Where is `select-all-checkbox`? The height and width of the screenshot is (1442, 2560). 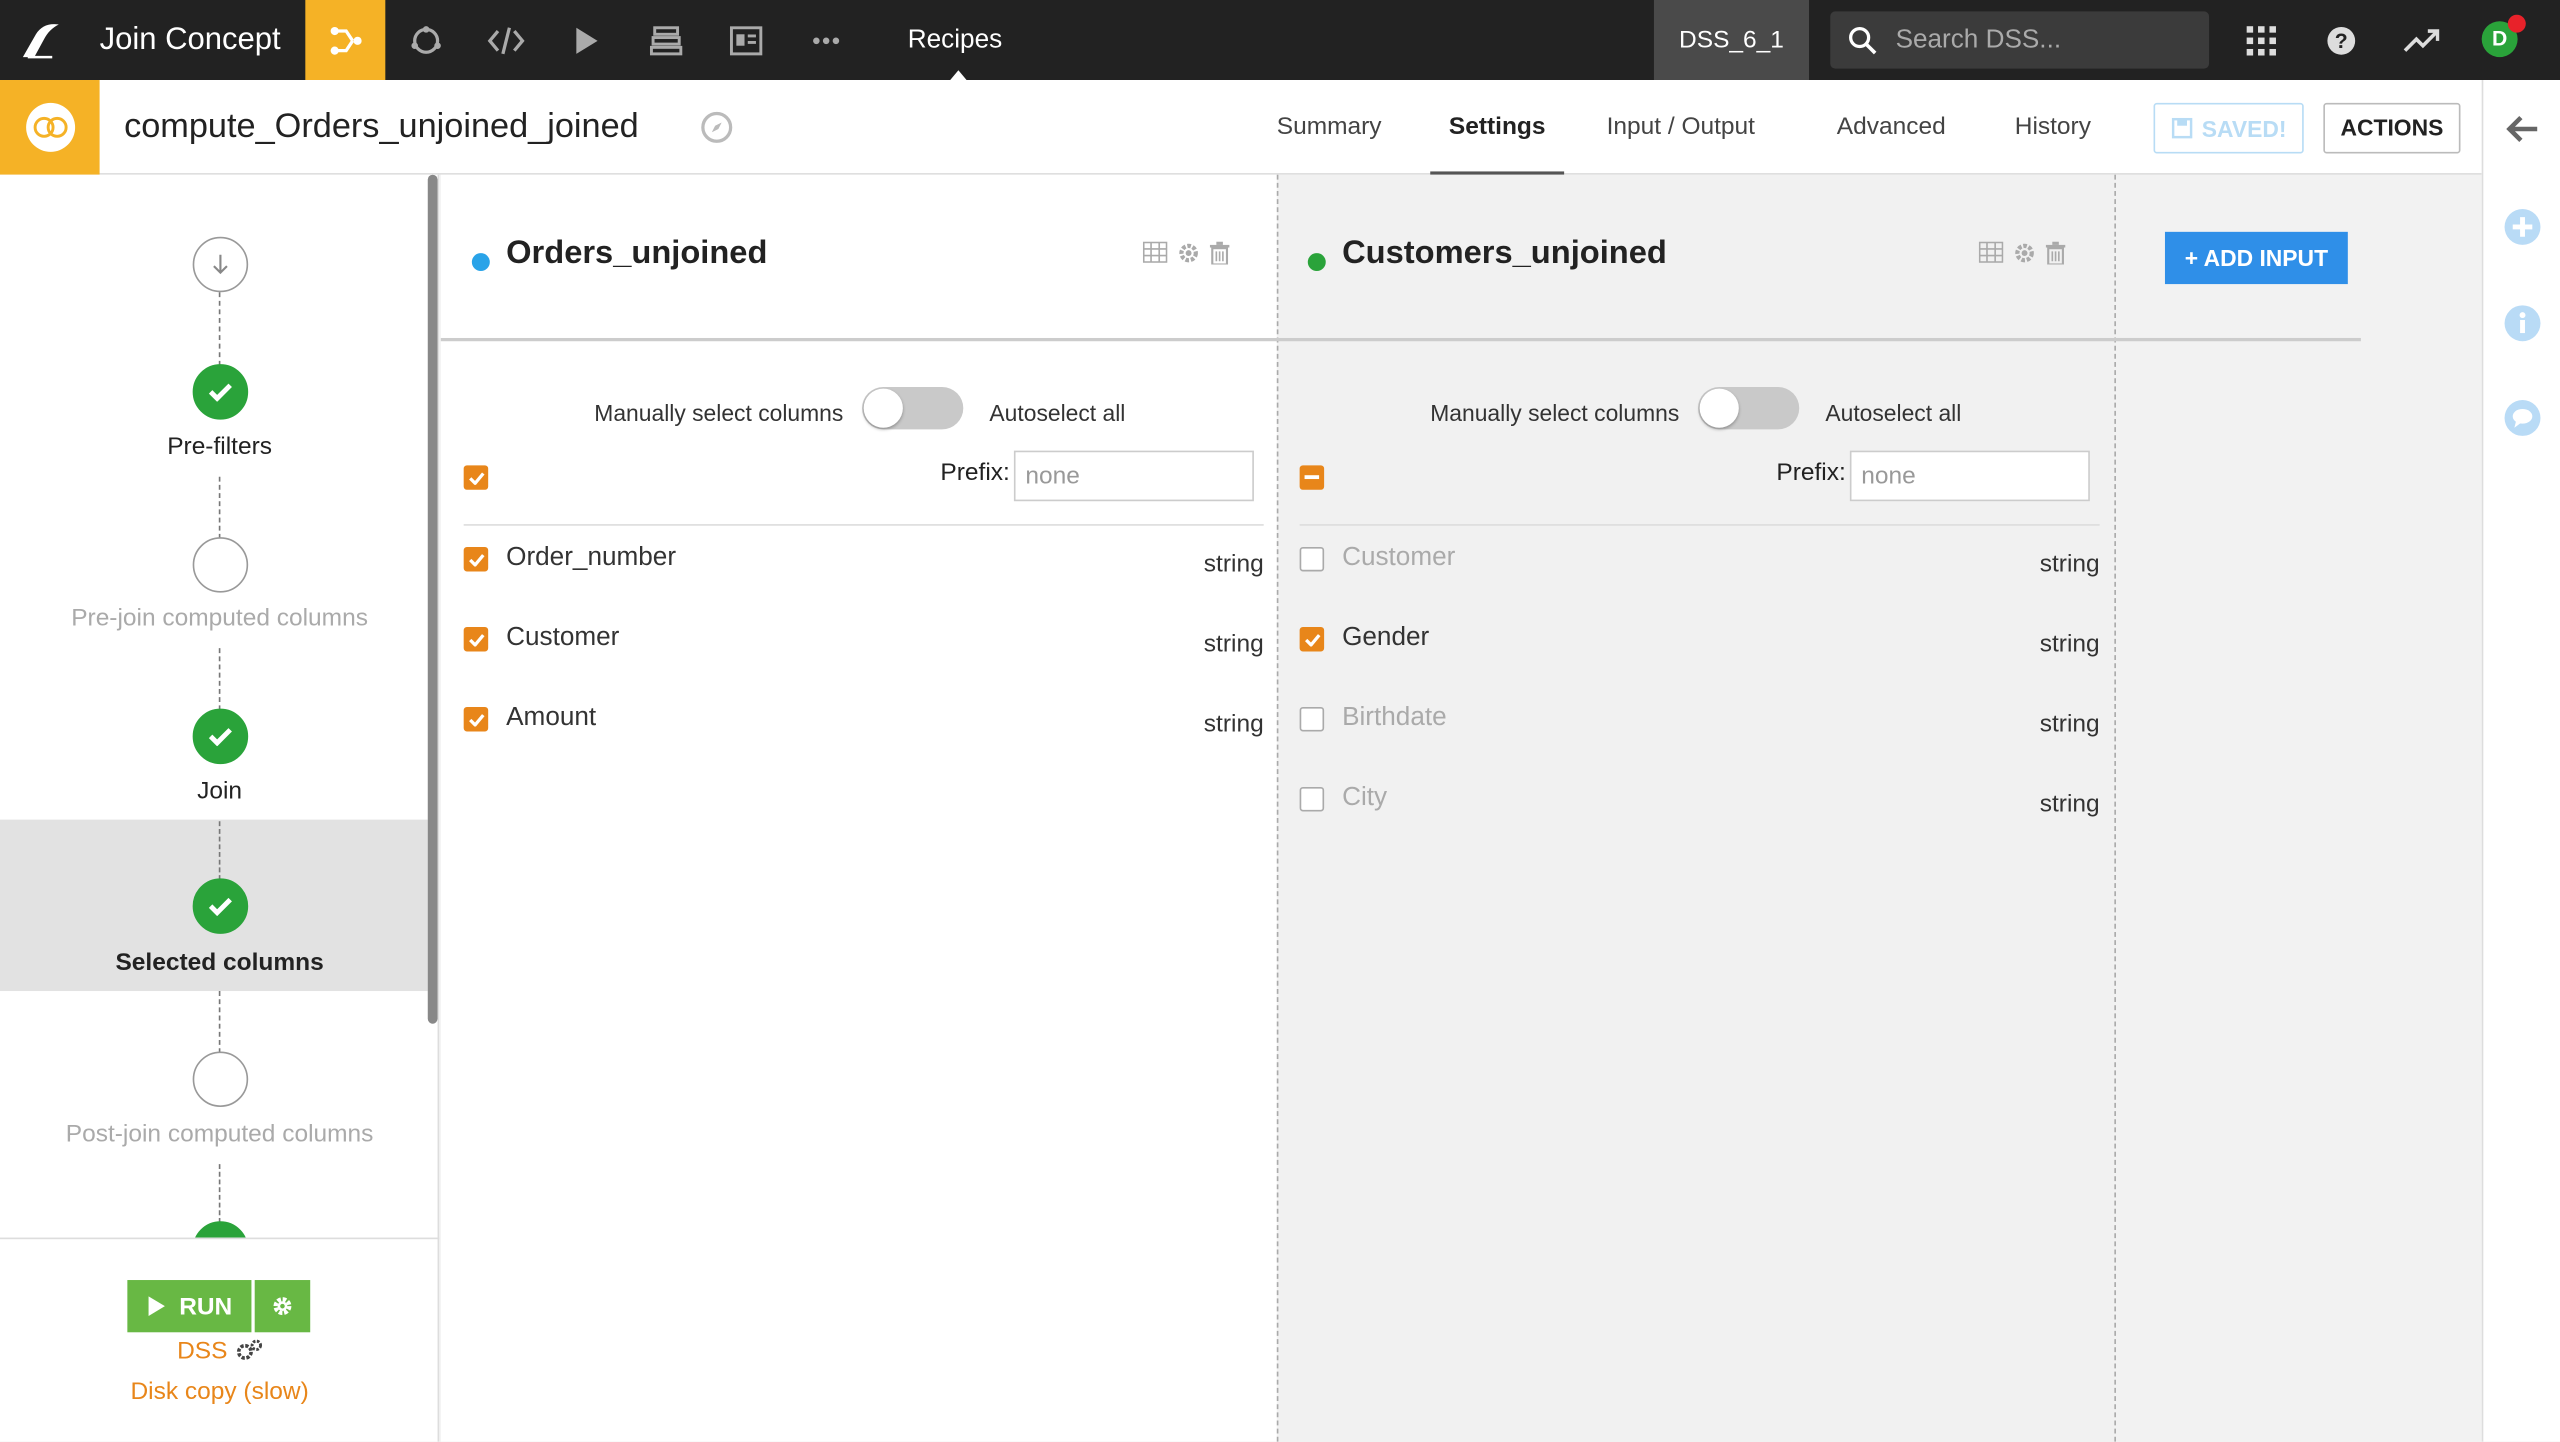
select-all-checkbox is located at coordinates (476, 477).